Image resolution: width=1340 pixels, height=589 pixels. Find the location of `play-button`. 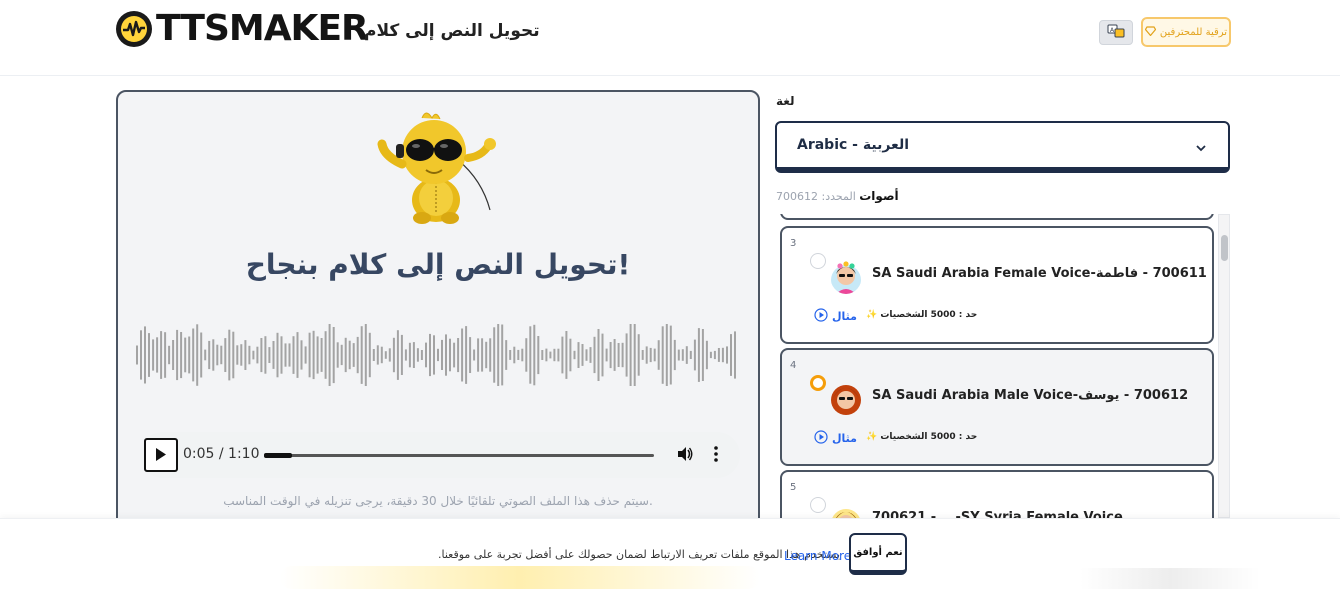

play-button is located at coordinates (161, 455).